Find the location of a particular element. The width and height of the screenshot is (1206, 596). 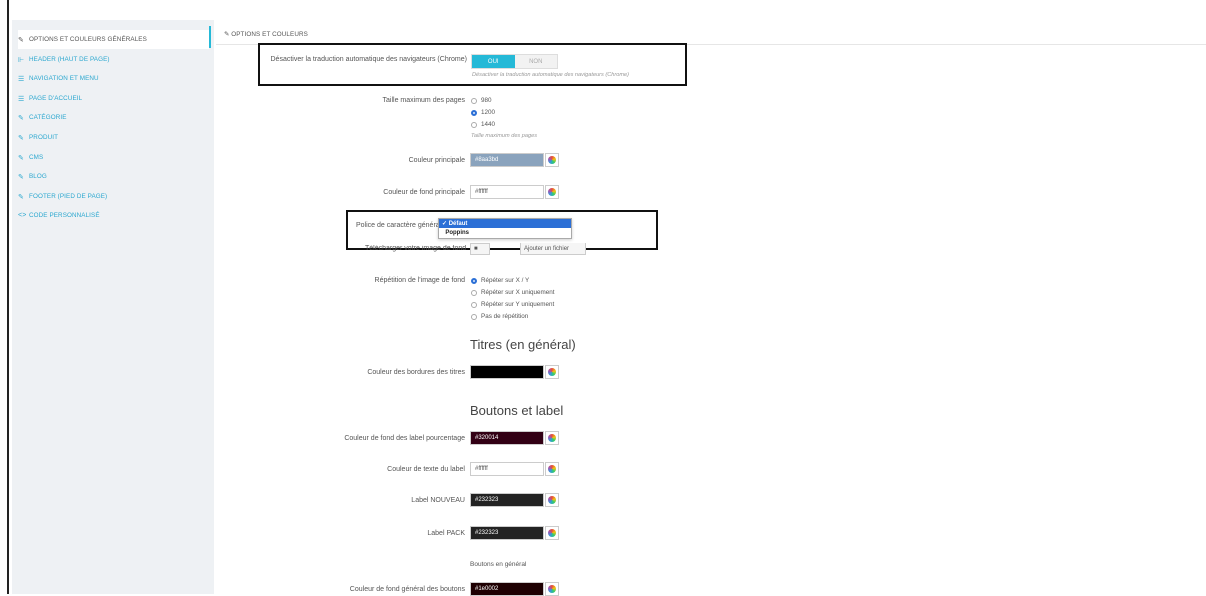

label-pct-bg-label: Couleur de fond des label pourcentage is located at coordinates (404, 438).